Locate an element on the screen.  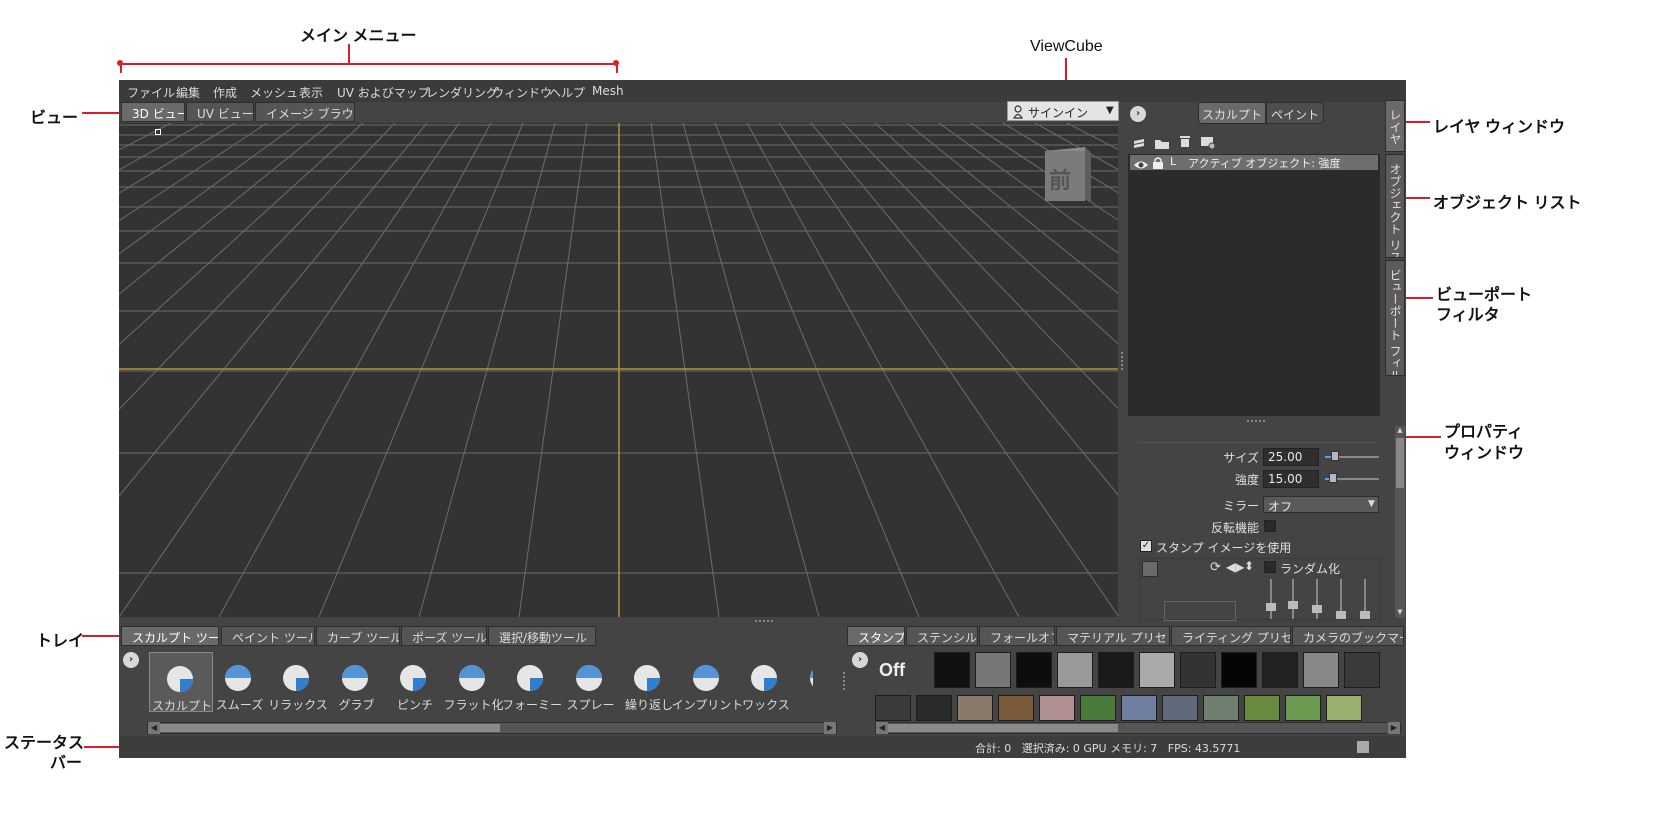
flip-horizontal-icon: ◀▶ is located at coordinates (1235, 567).